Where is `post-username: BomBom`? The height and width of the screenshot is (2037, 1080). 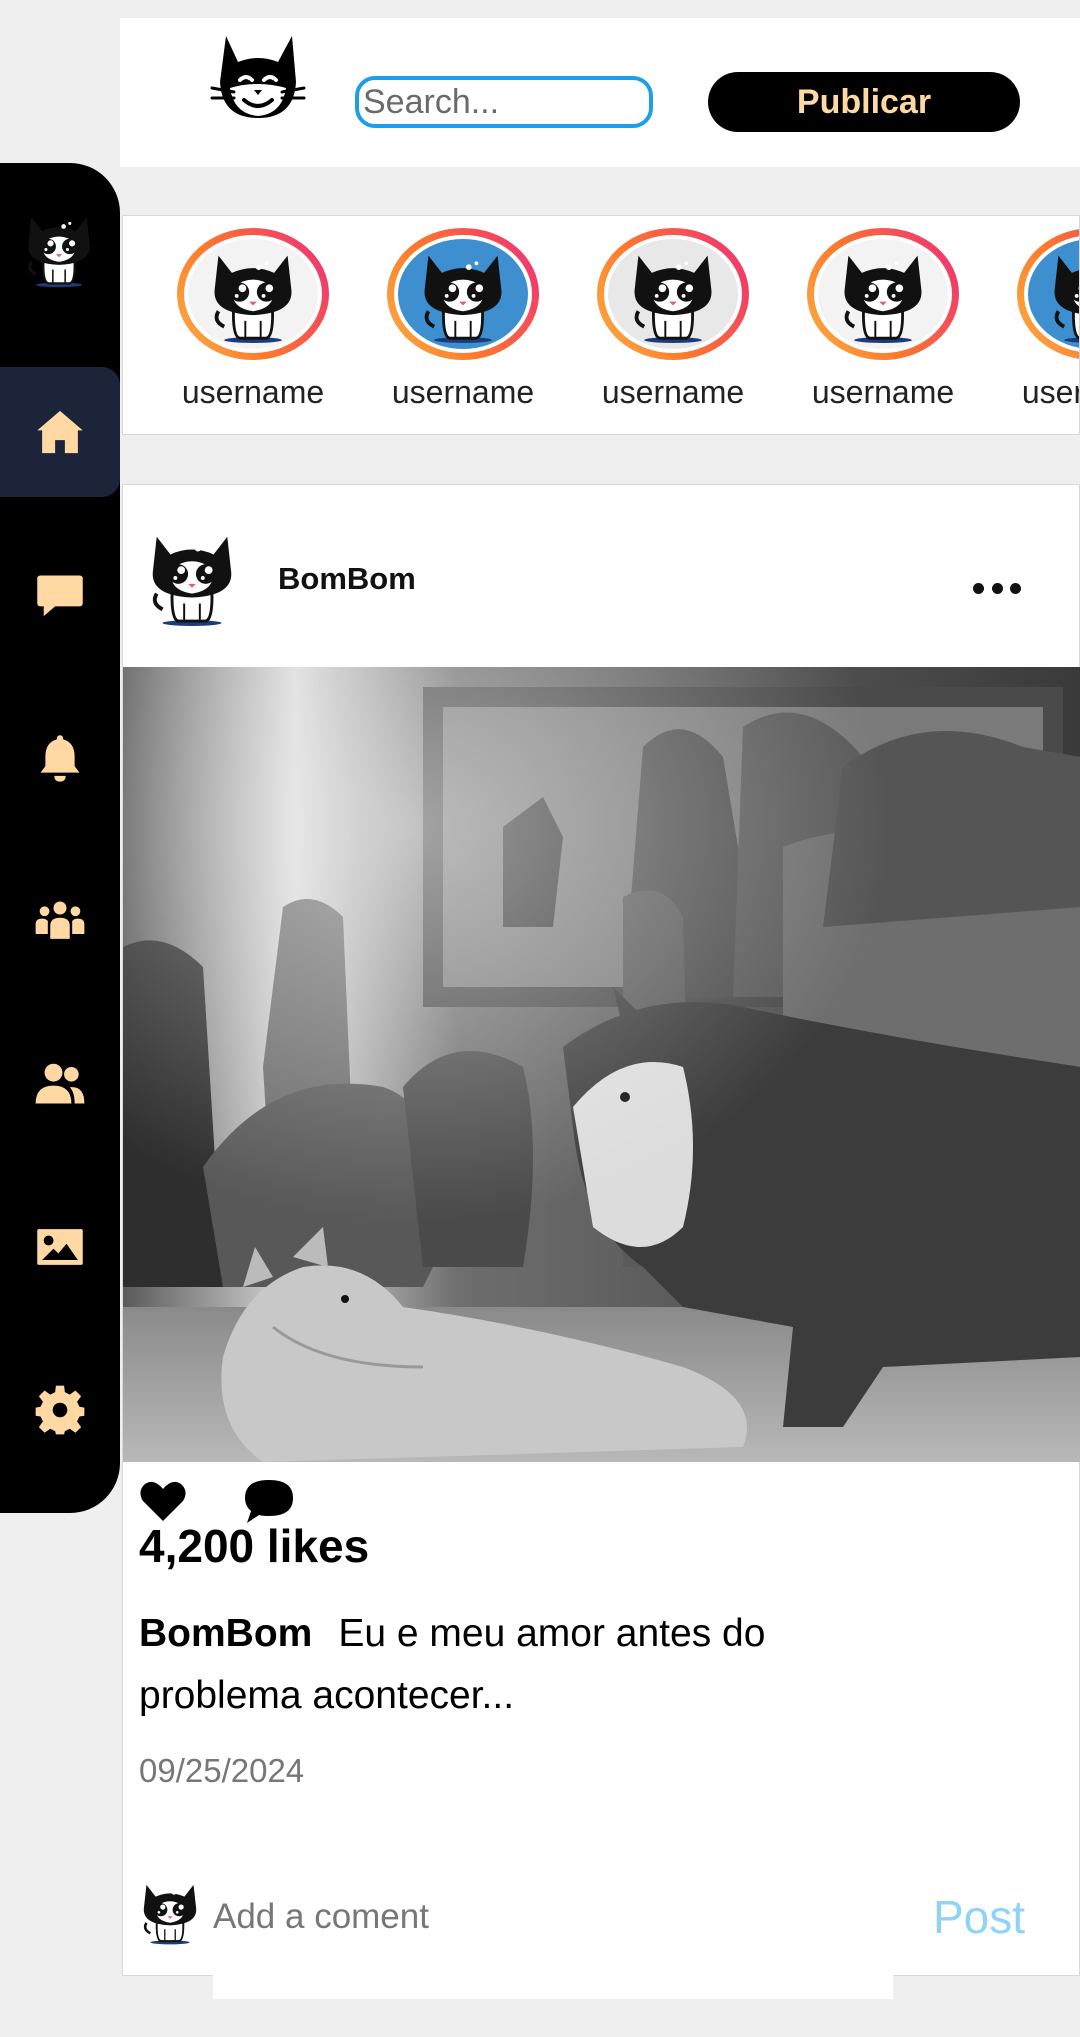
post-username: BomBom is located at coordinates (347, 579).